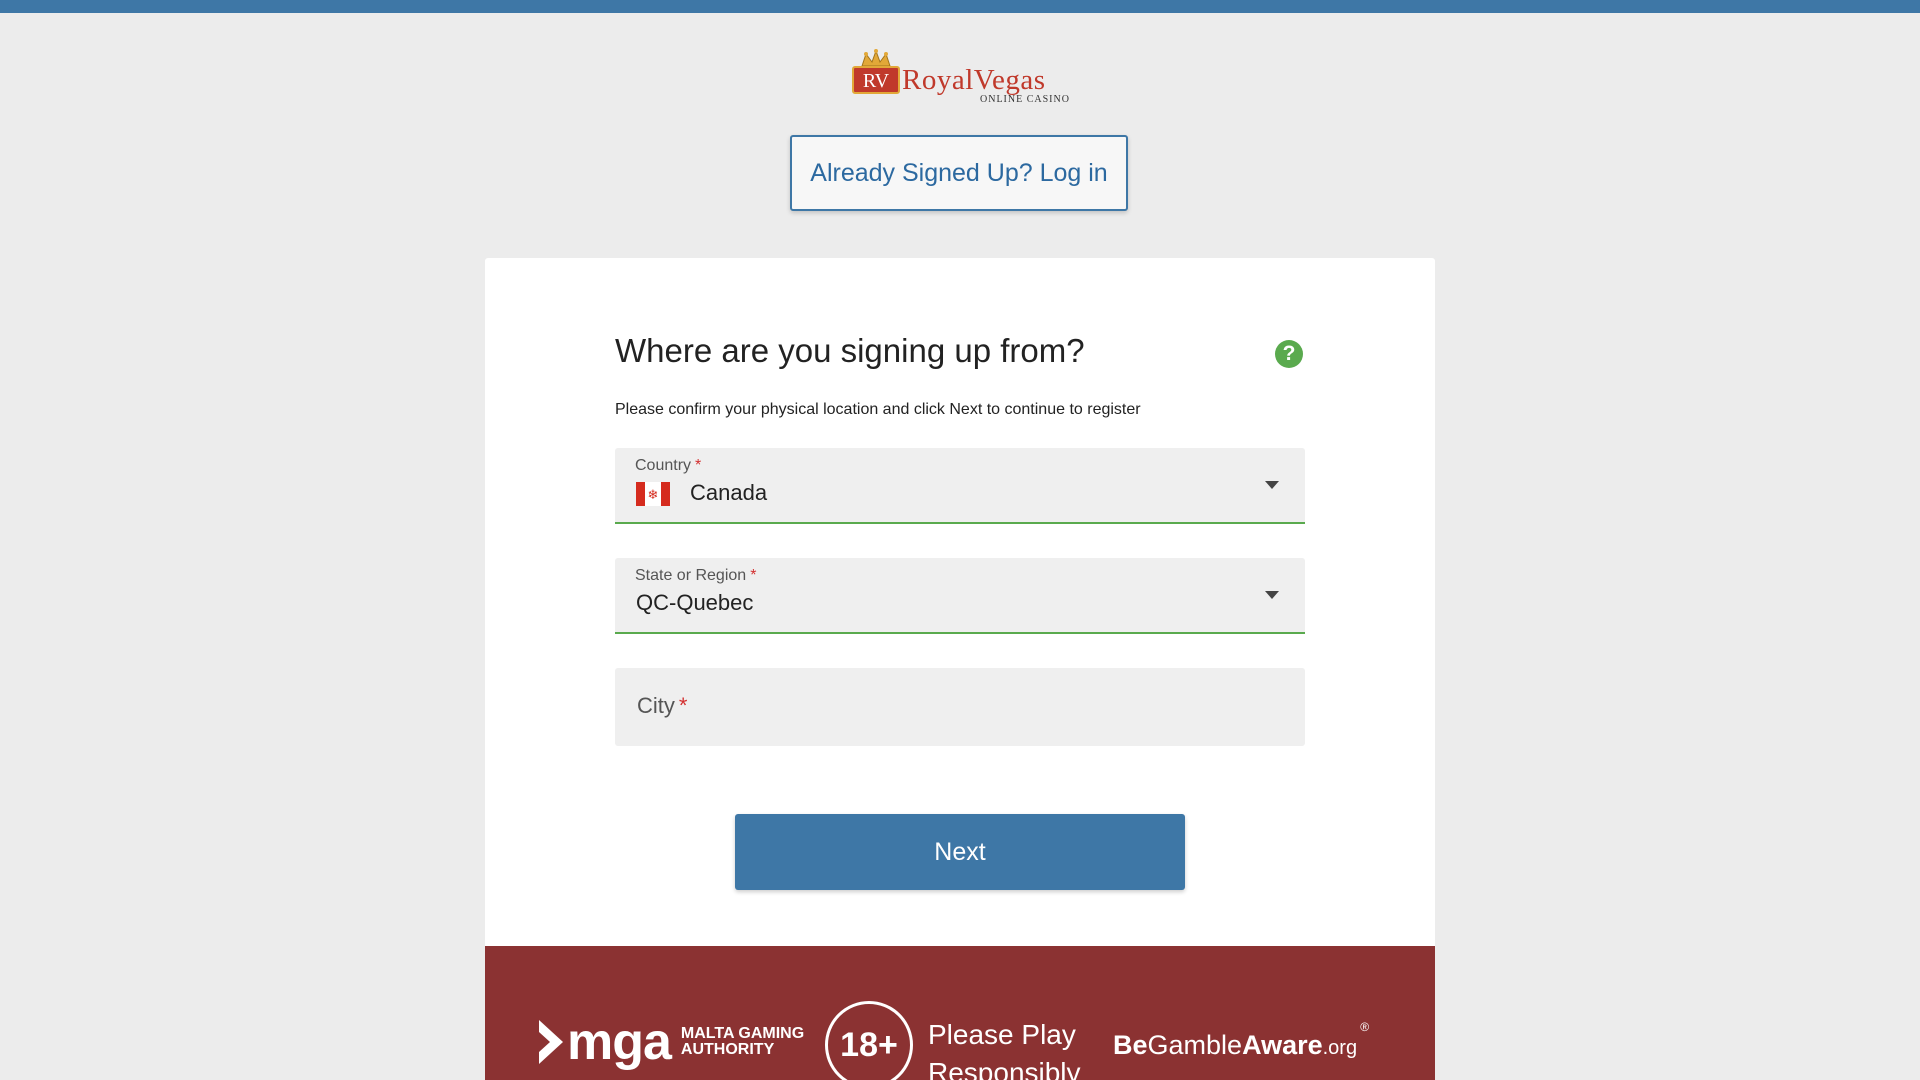  Describe the element at coordinates (960, 852) in the screenshot. I see `next-button: Next` at that location.